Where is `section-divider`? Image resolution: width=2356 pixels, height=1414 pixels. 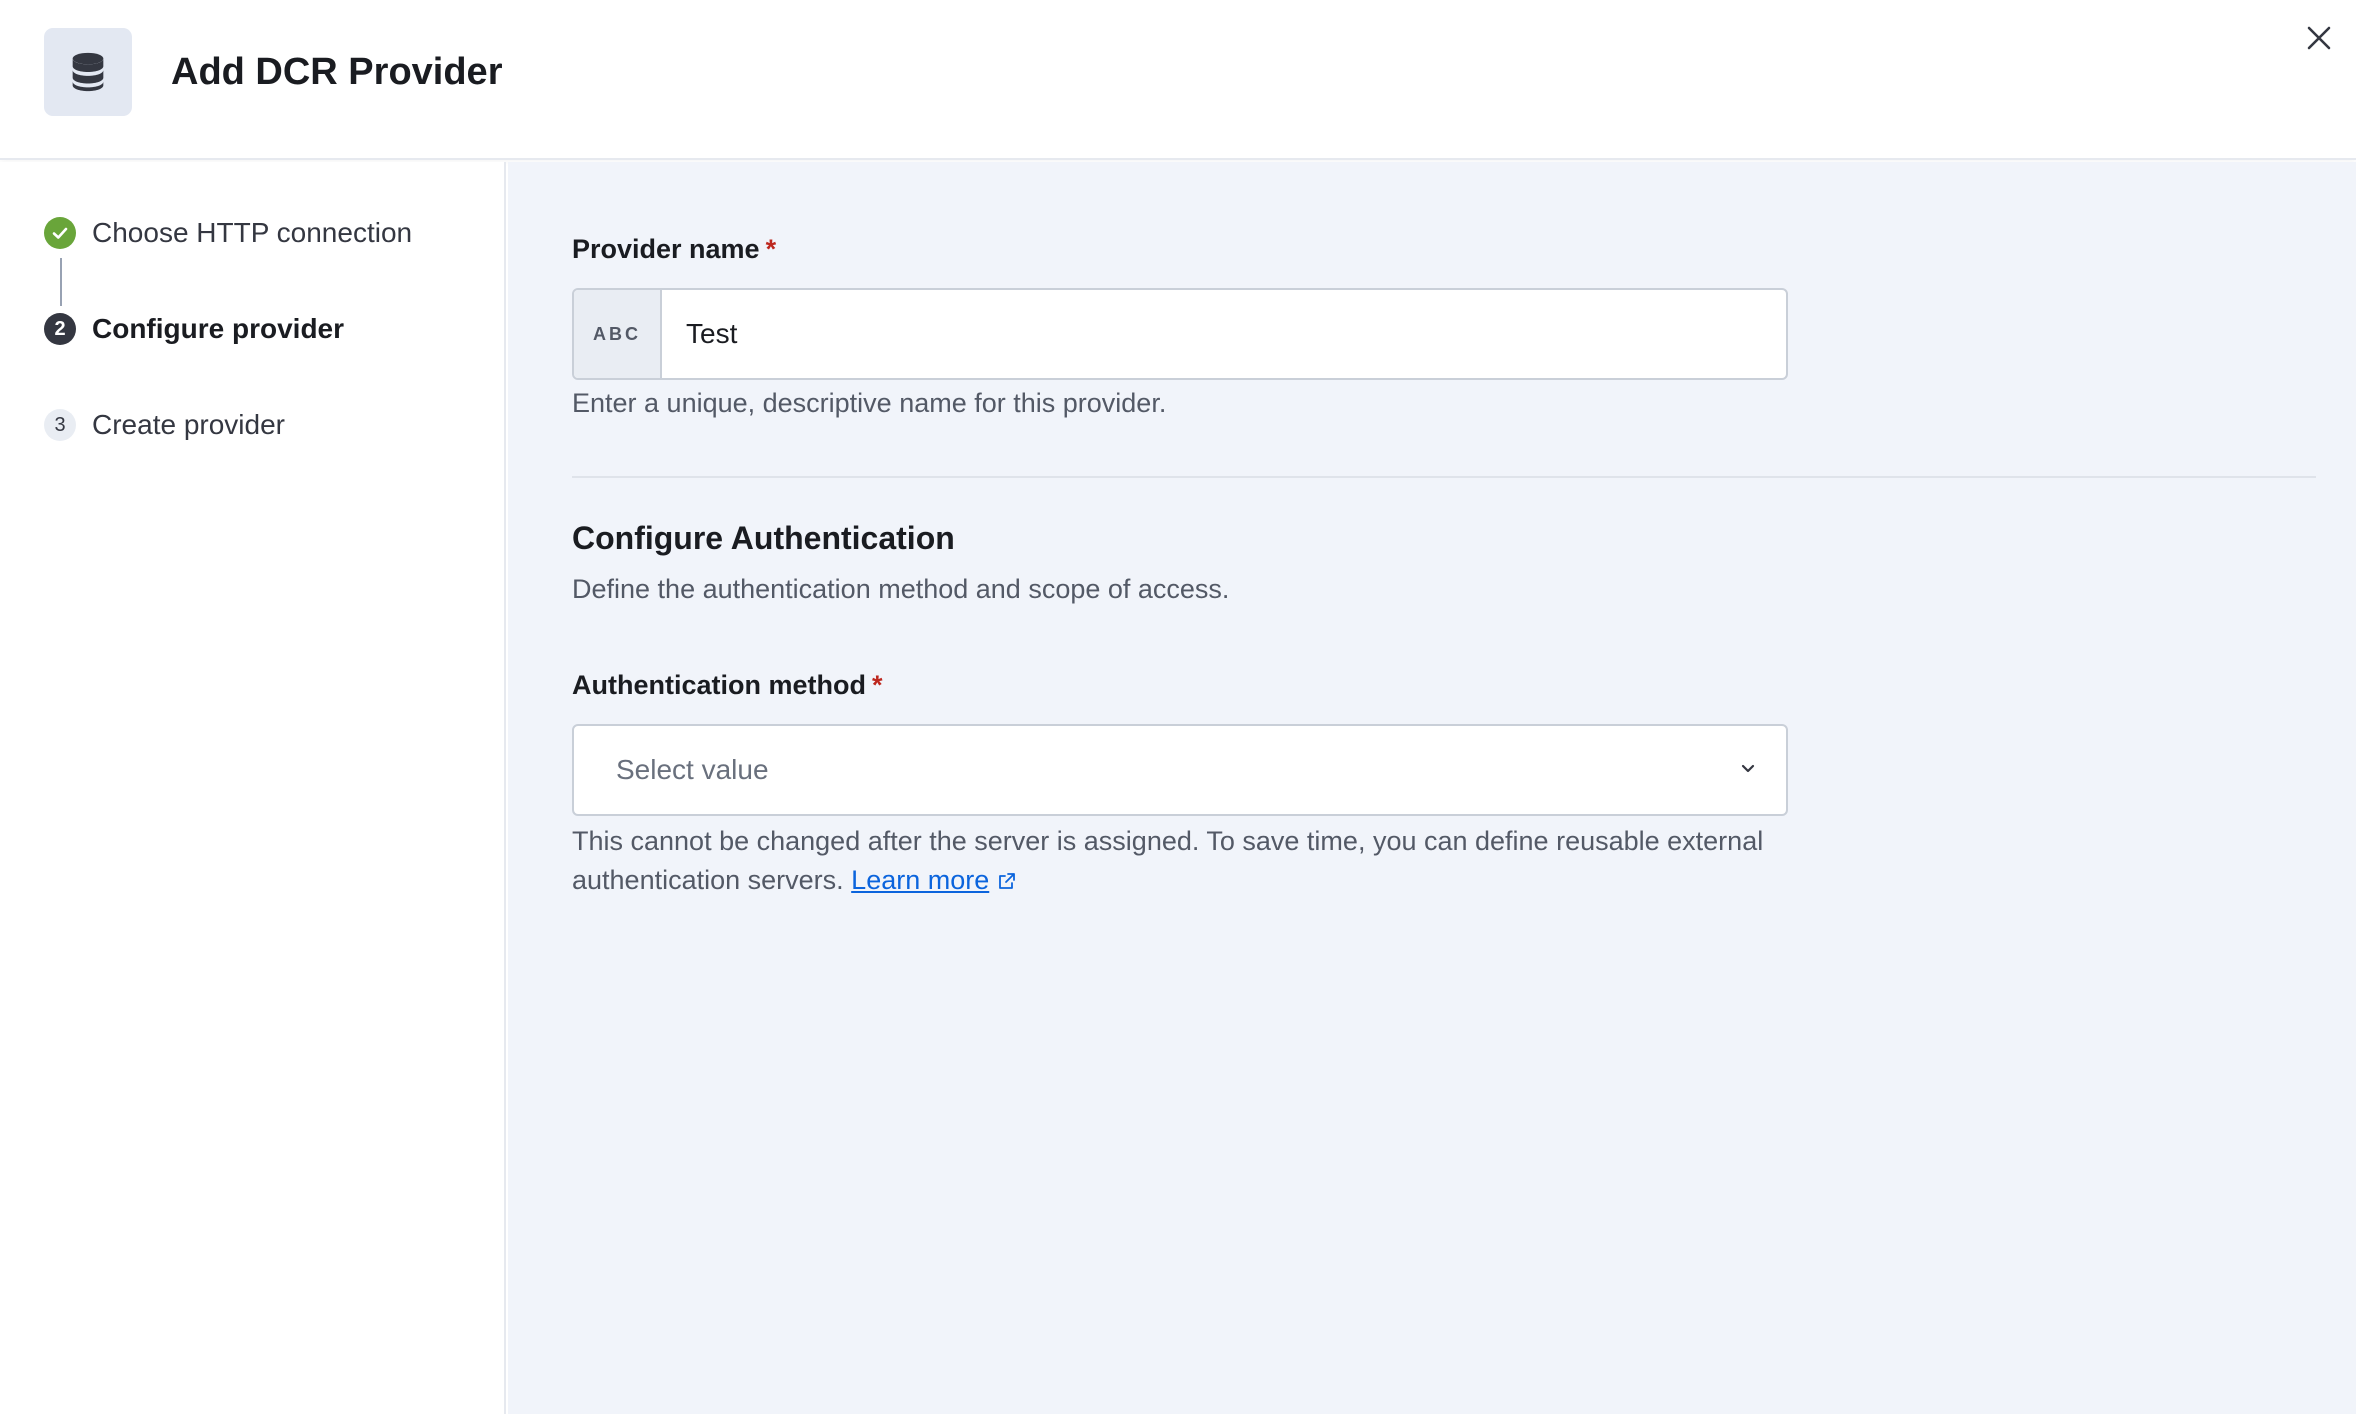
section-divider is located at coordinates (1444, 477).